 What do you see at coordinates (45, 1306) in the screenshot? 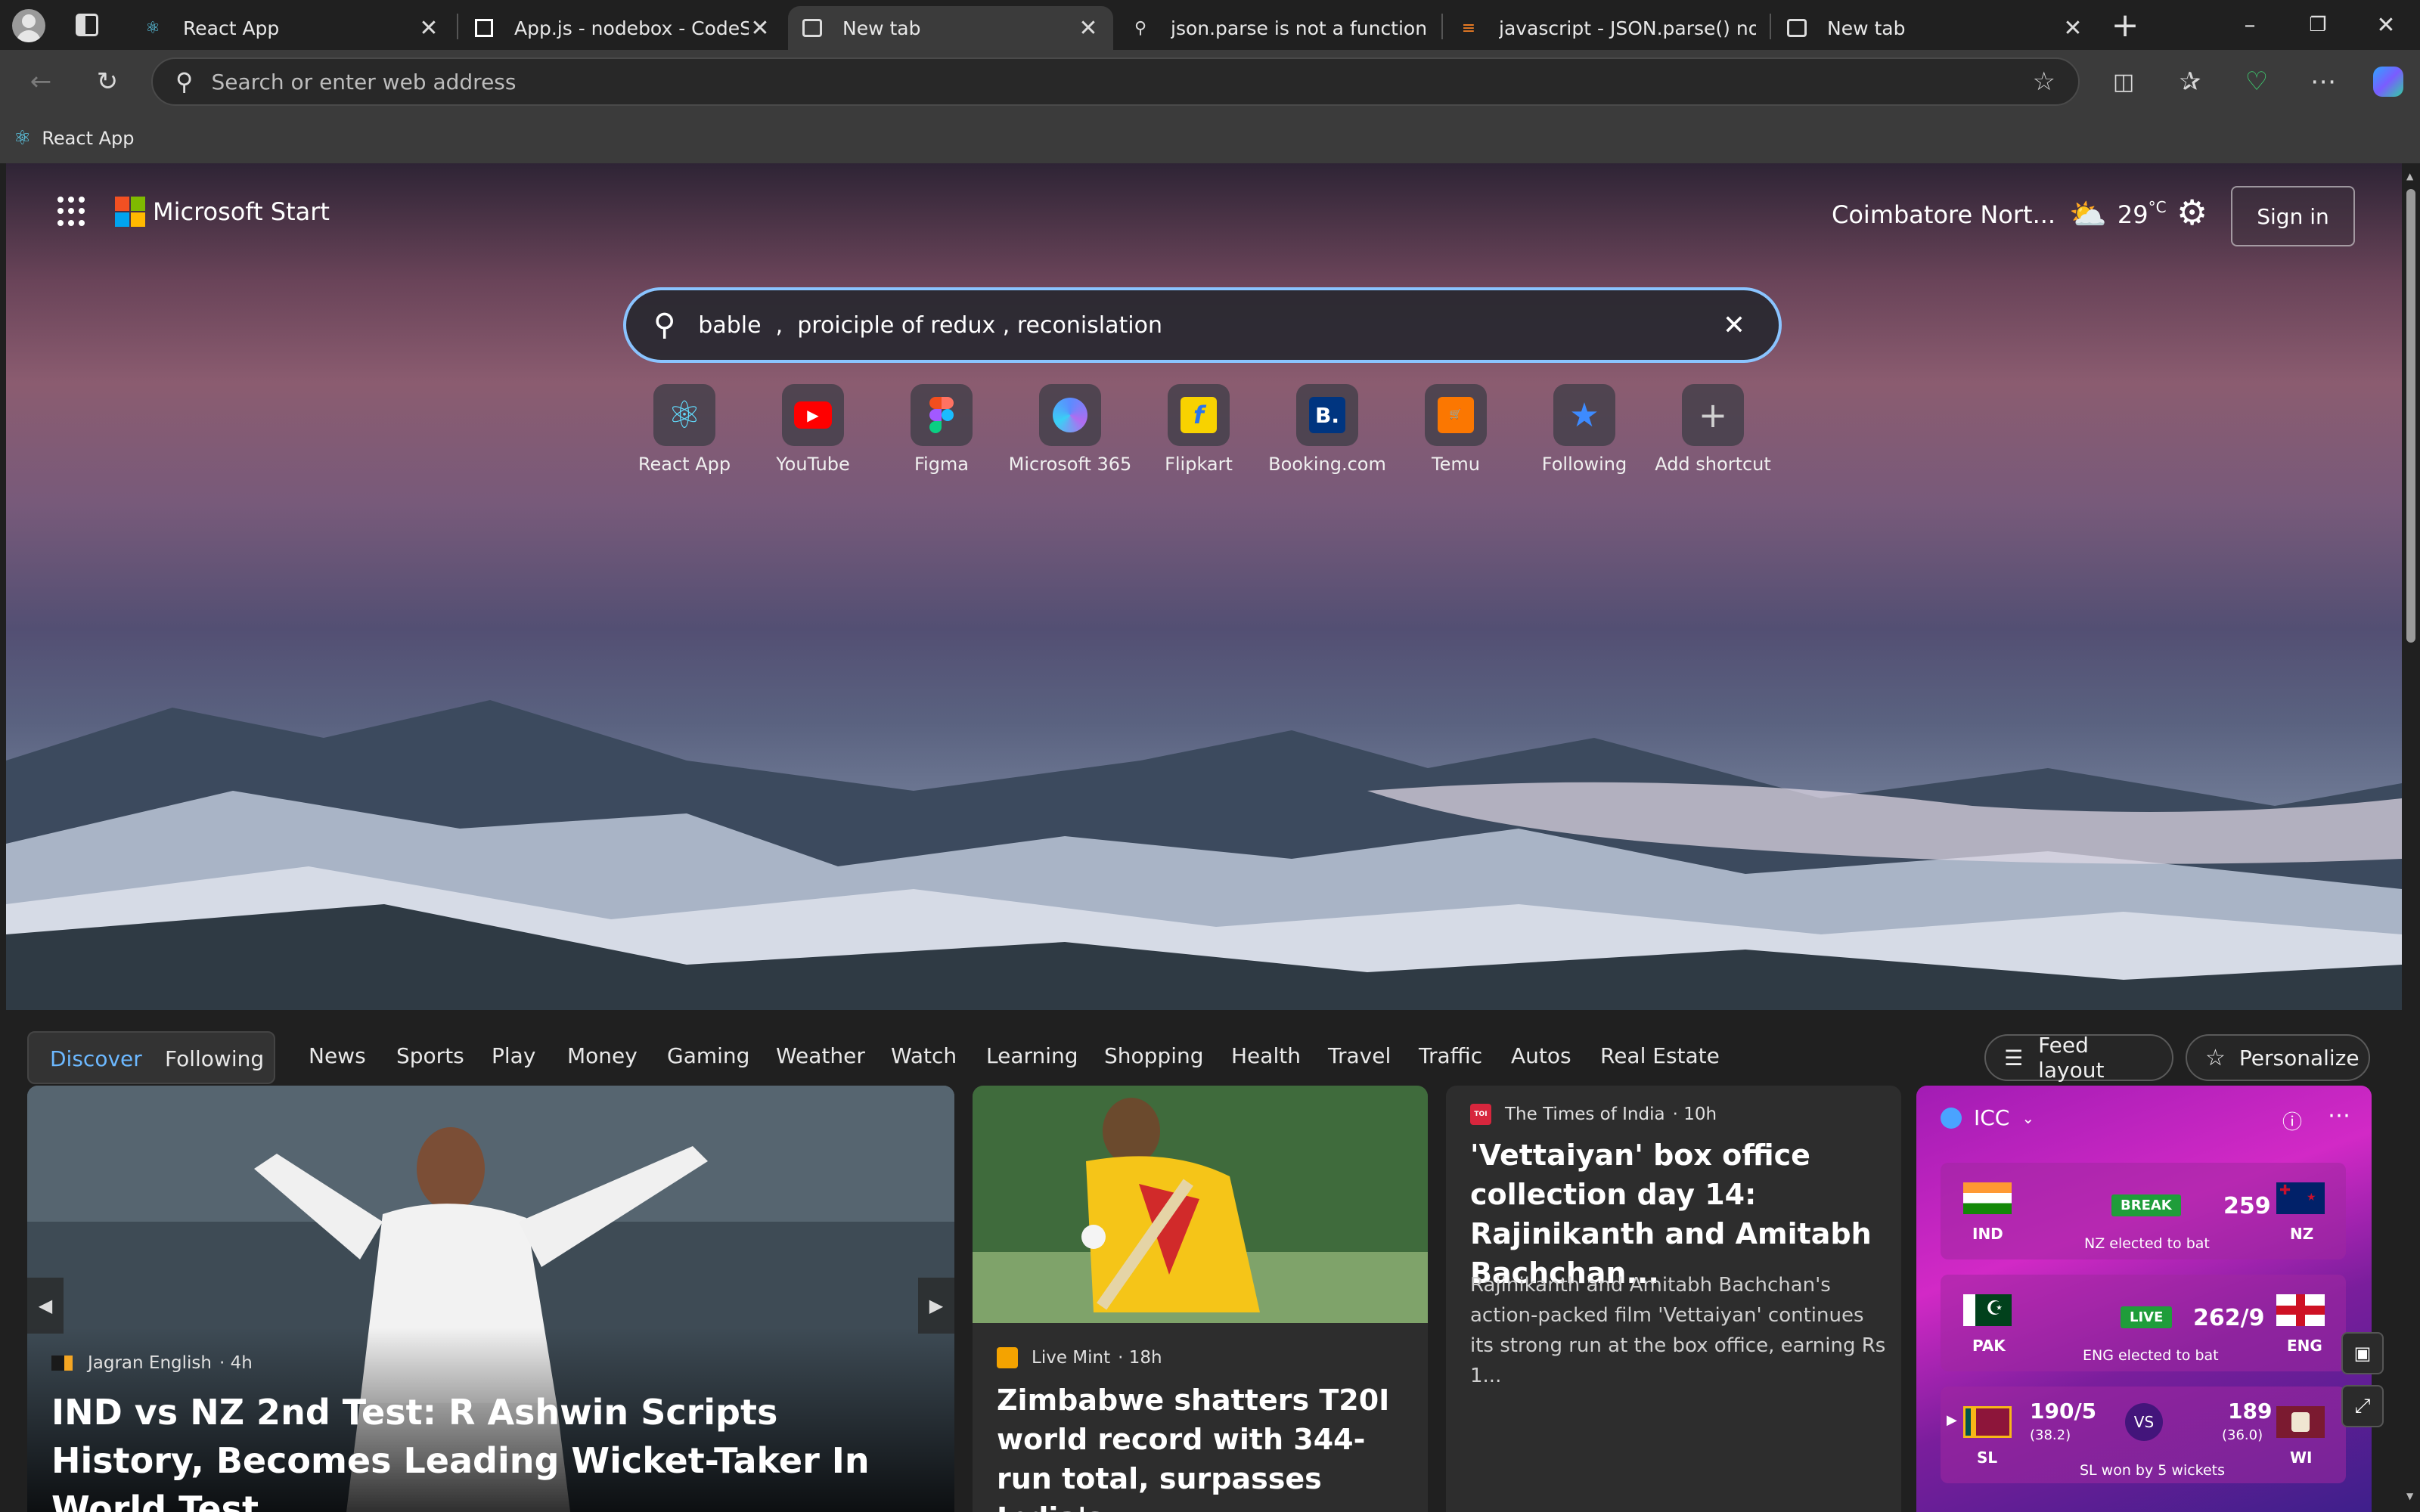
I see `carousel-prev-button: ◀` at bounding box center [45, 1306].